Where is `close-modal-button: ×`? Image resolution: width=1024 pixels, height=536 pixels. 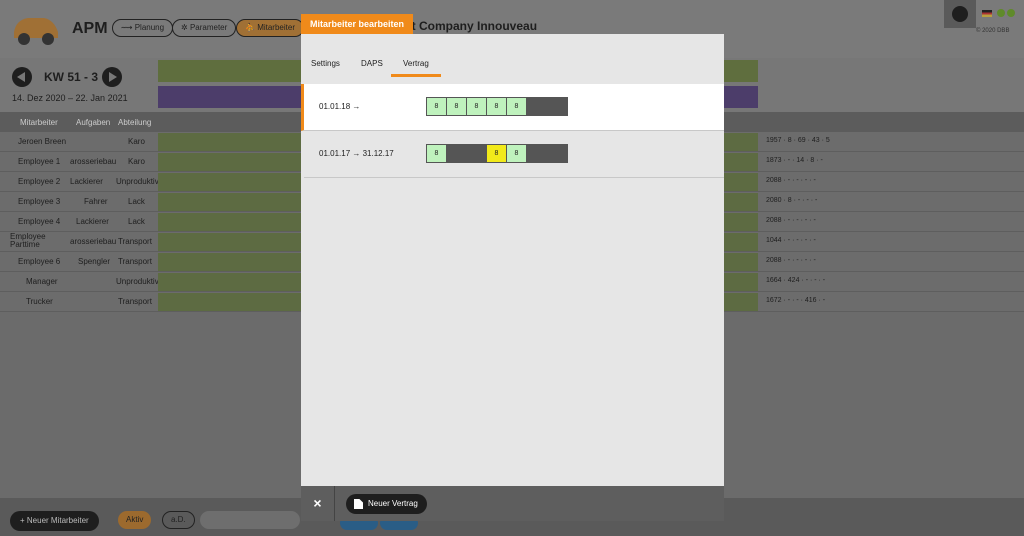
close-modal-button: × is located at coordinates (318, 503).